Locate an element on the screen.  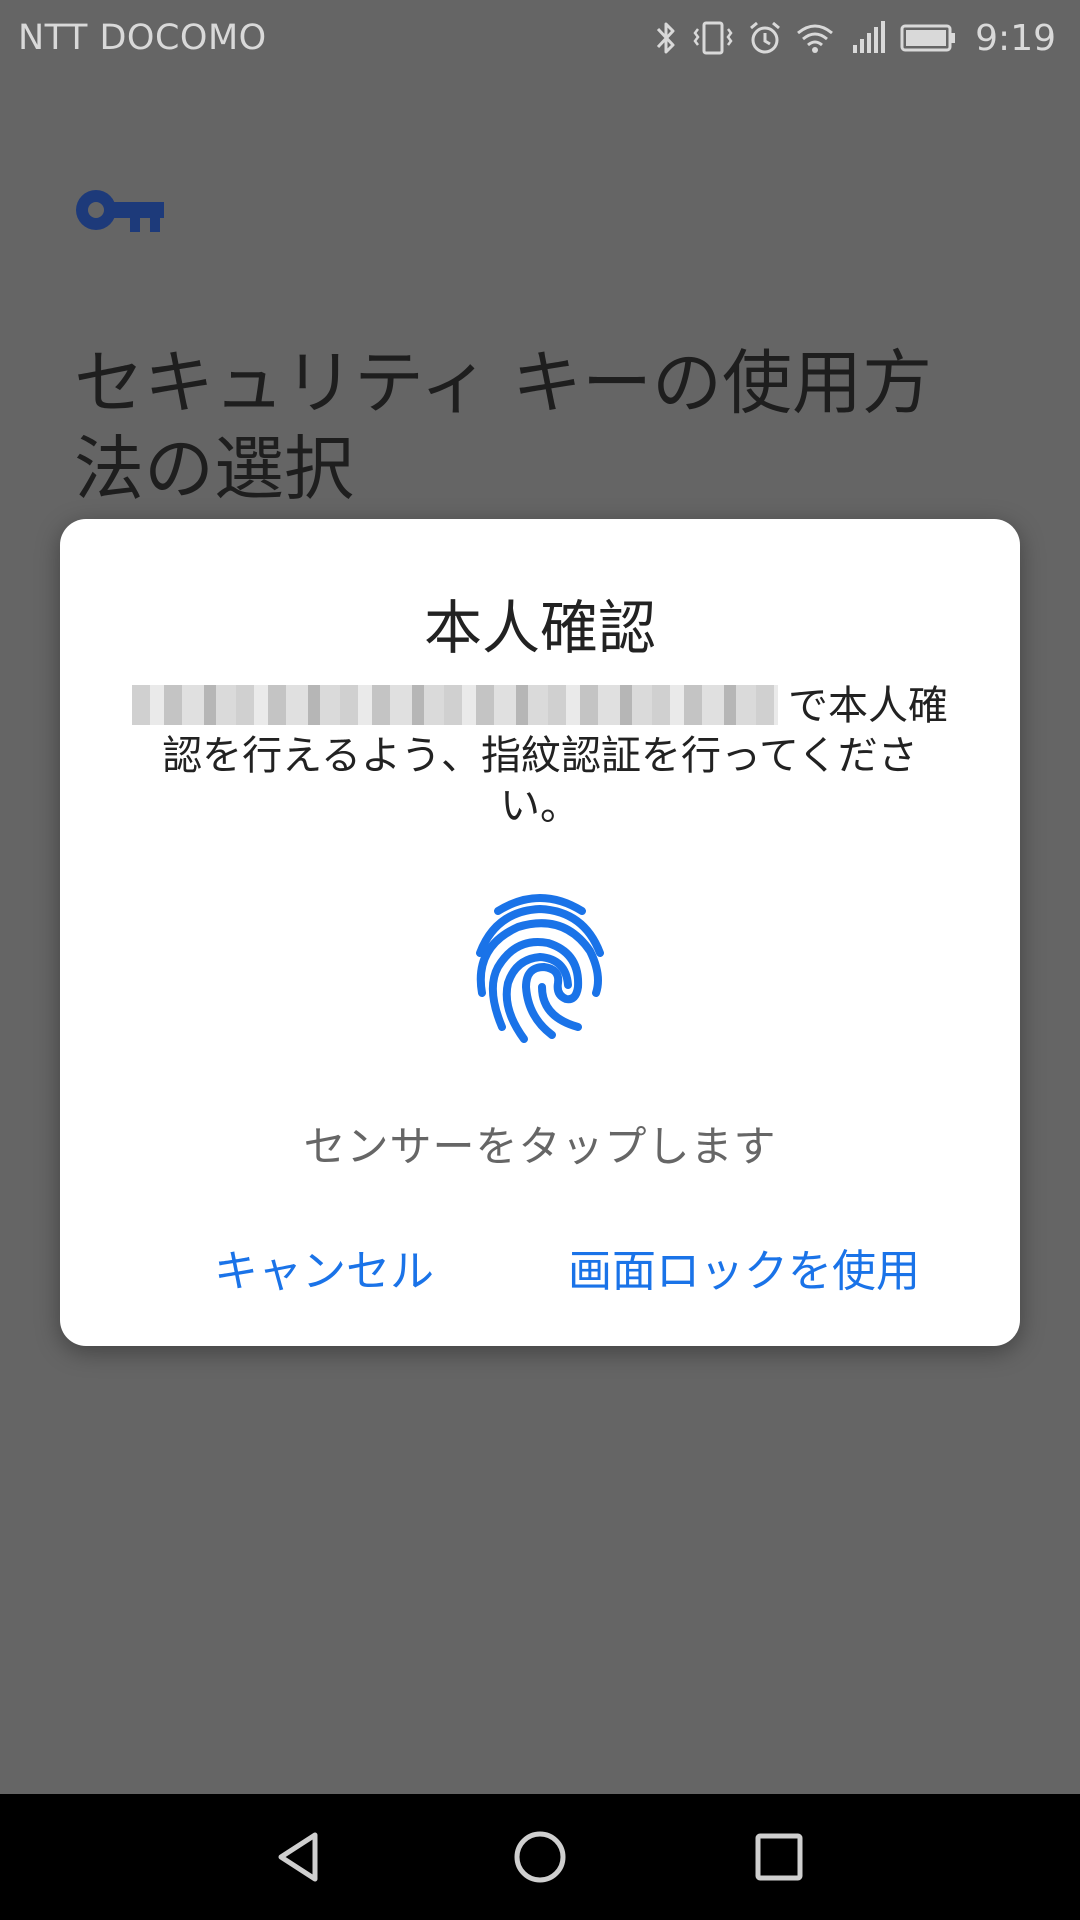
battery-icon is located at coordinates (928, 38).